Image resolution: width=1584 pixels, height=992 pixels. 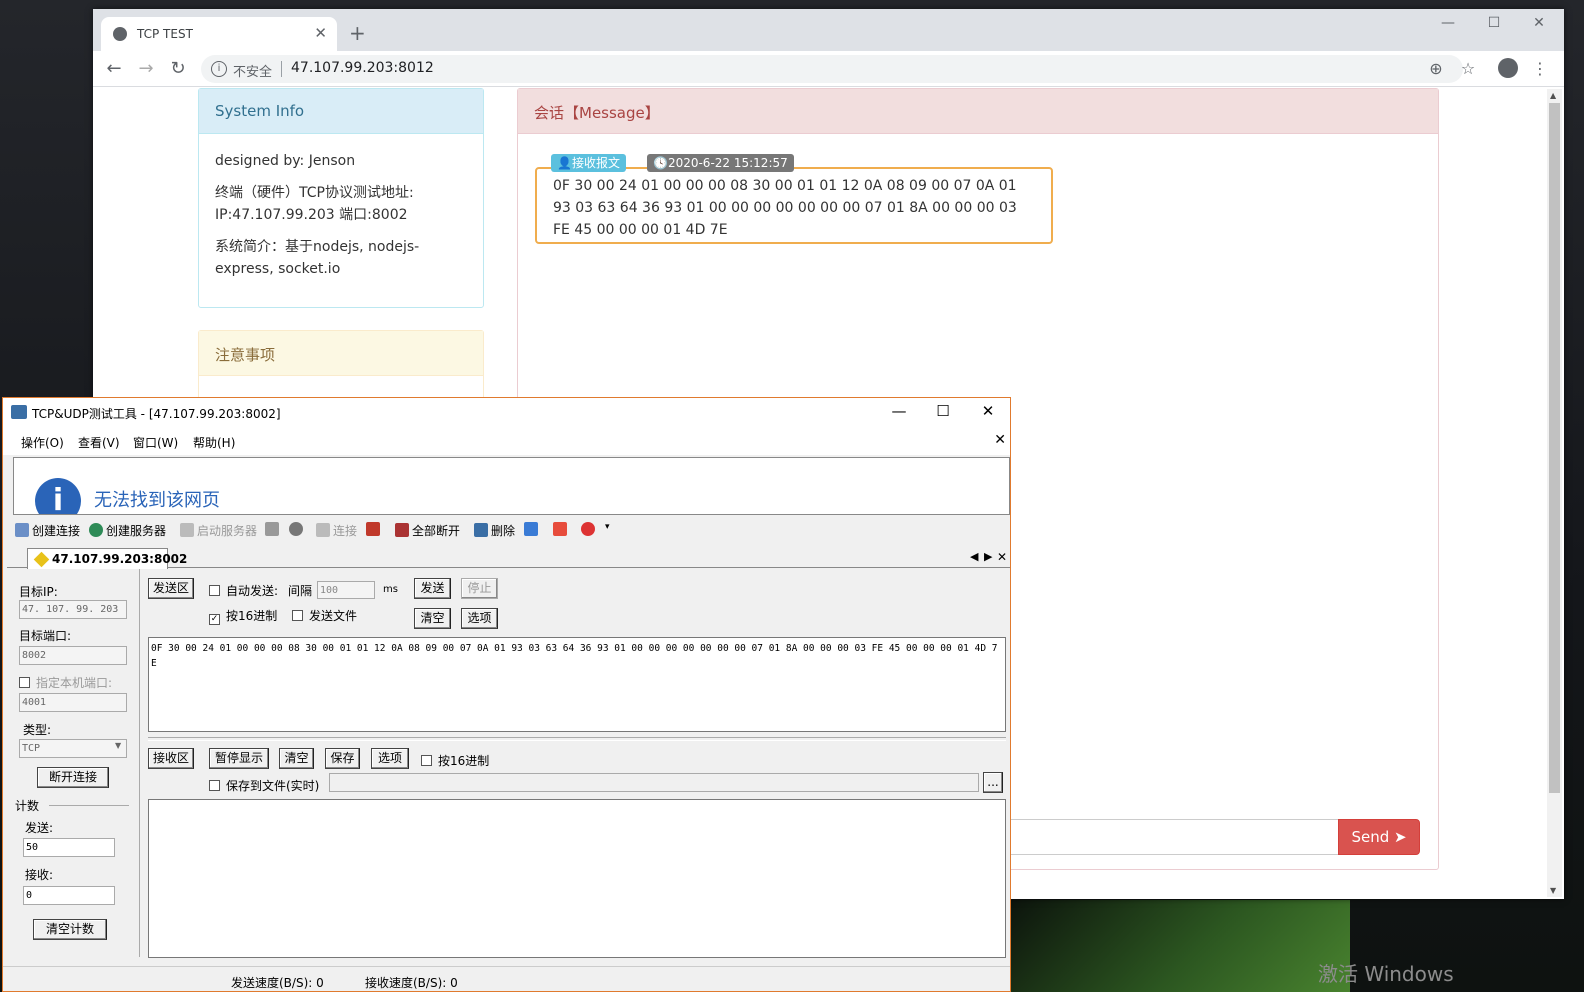 What do you see at coordinates (243, 590) in the screenshot?
I see `auto-send-checkbox: 自动发送:` at bounding box center [243, 590].